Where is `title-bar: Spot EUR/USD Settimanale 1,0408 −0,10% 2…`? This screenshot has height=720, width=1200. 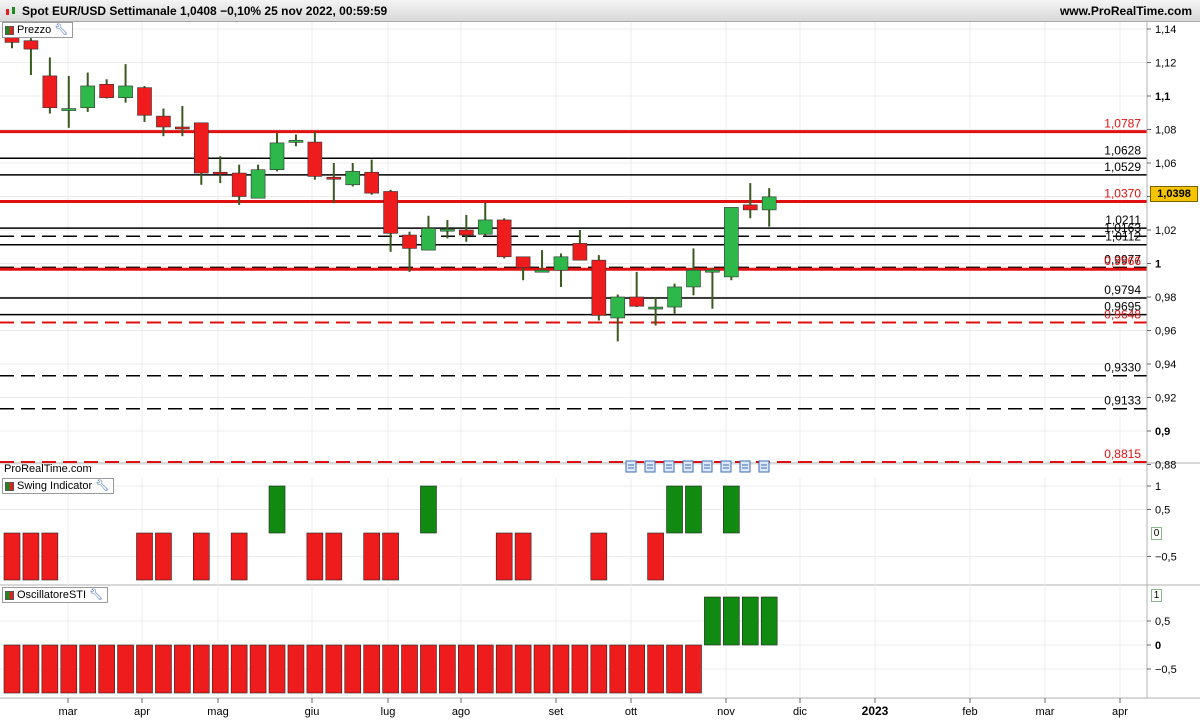
title-bar: Spot EUR/USD Settimanale 1,0408 −0,10% 2… is located at coordinates (600, 11).